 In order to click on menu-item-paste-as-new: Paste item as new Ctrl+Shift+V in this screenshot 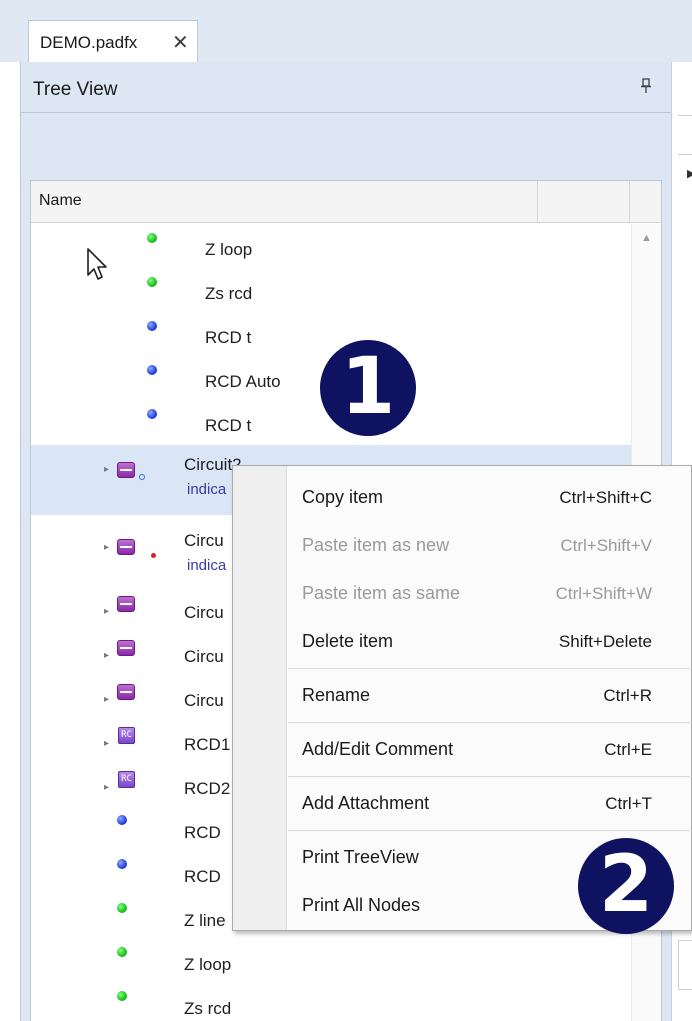, I will do `click(490, 545)`.